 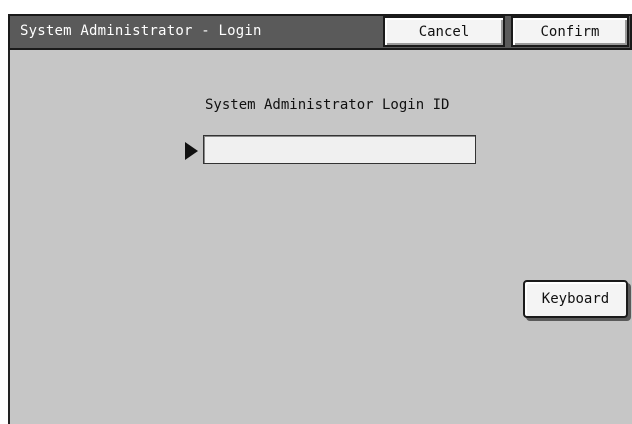 I want to click on keyboard-button: Keyboard, so click(x=575, y=299).